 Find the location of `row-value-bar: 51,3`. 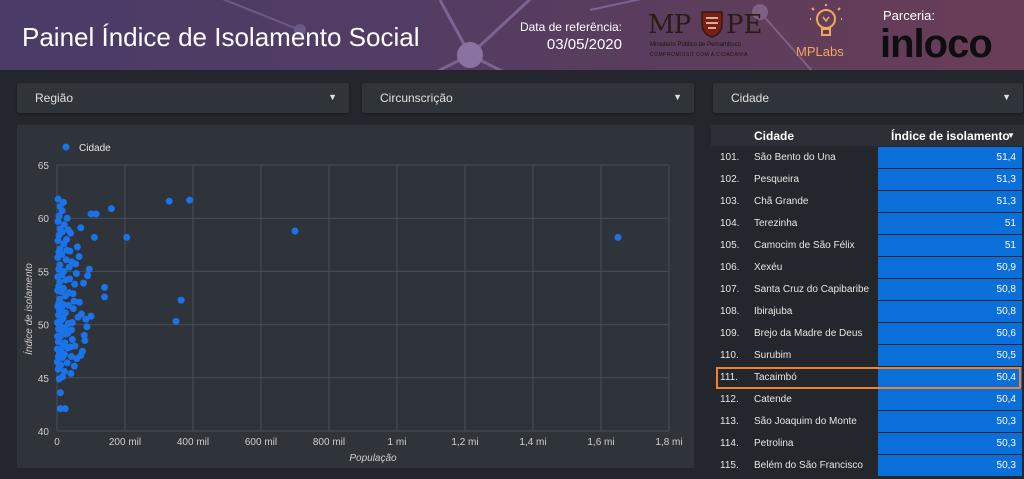

row-value-bar: 51,3 is located at coordinates (950, 179).